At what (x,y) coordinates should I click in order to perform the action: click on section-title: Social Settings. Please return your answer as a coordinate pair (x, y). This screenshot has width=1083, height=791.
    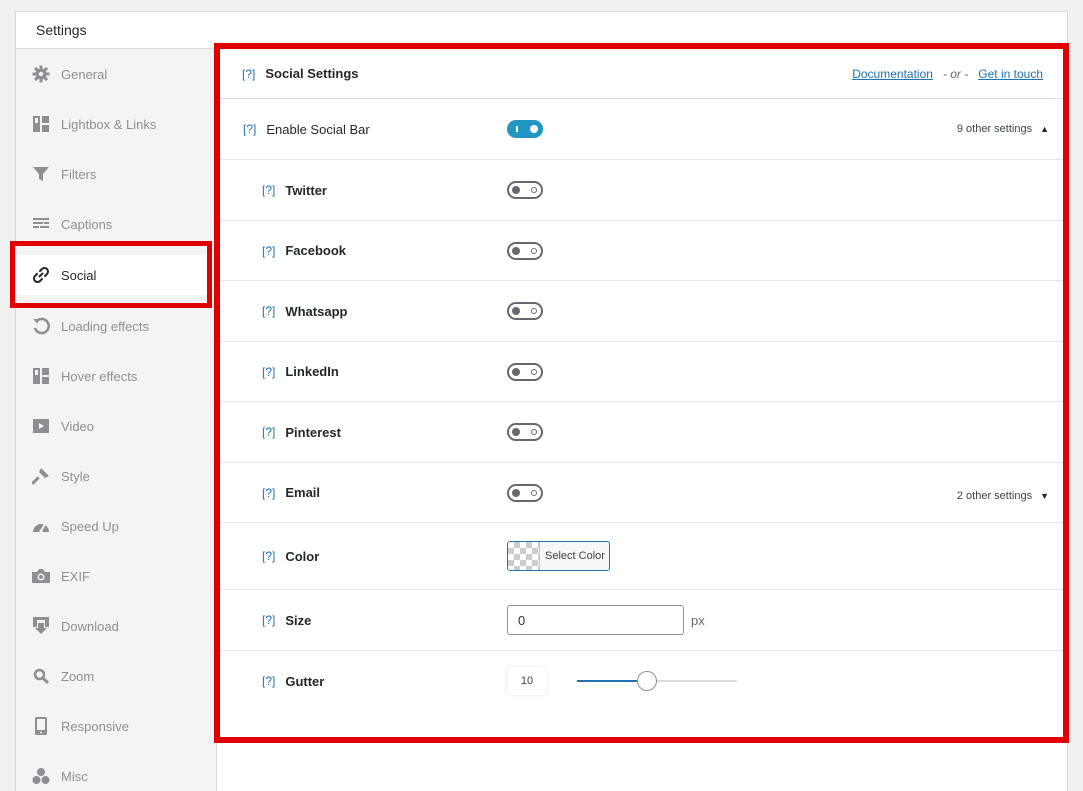
    Looking at the image, I should click on (312, 73).